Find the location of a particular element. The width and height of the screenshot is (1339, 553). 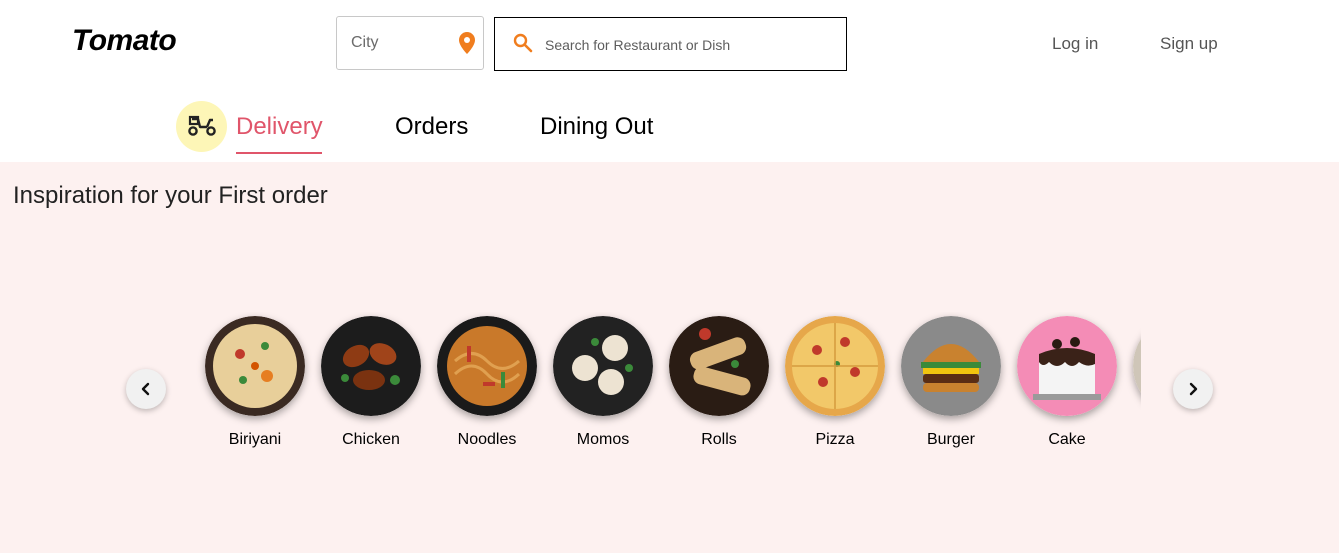

biriyani-image is located at coordinates (255, 366).